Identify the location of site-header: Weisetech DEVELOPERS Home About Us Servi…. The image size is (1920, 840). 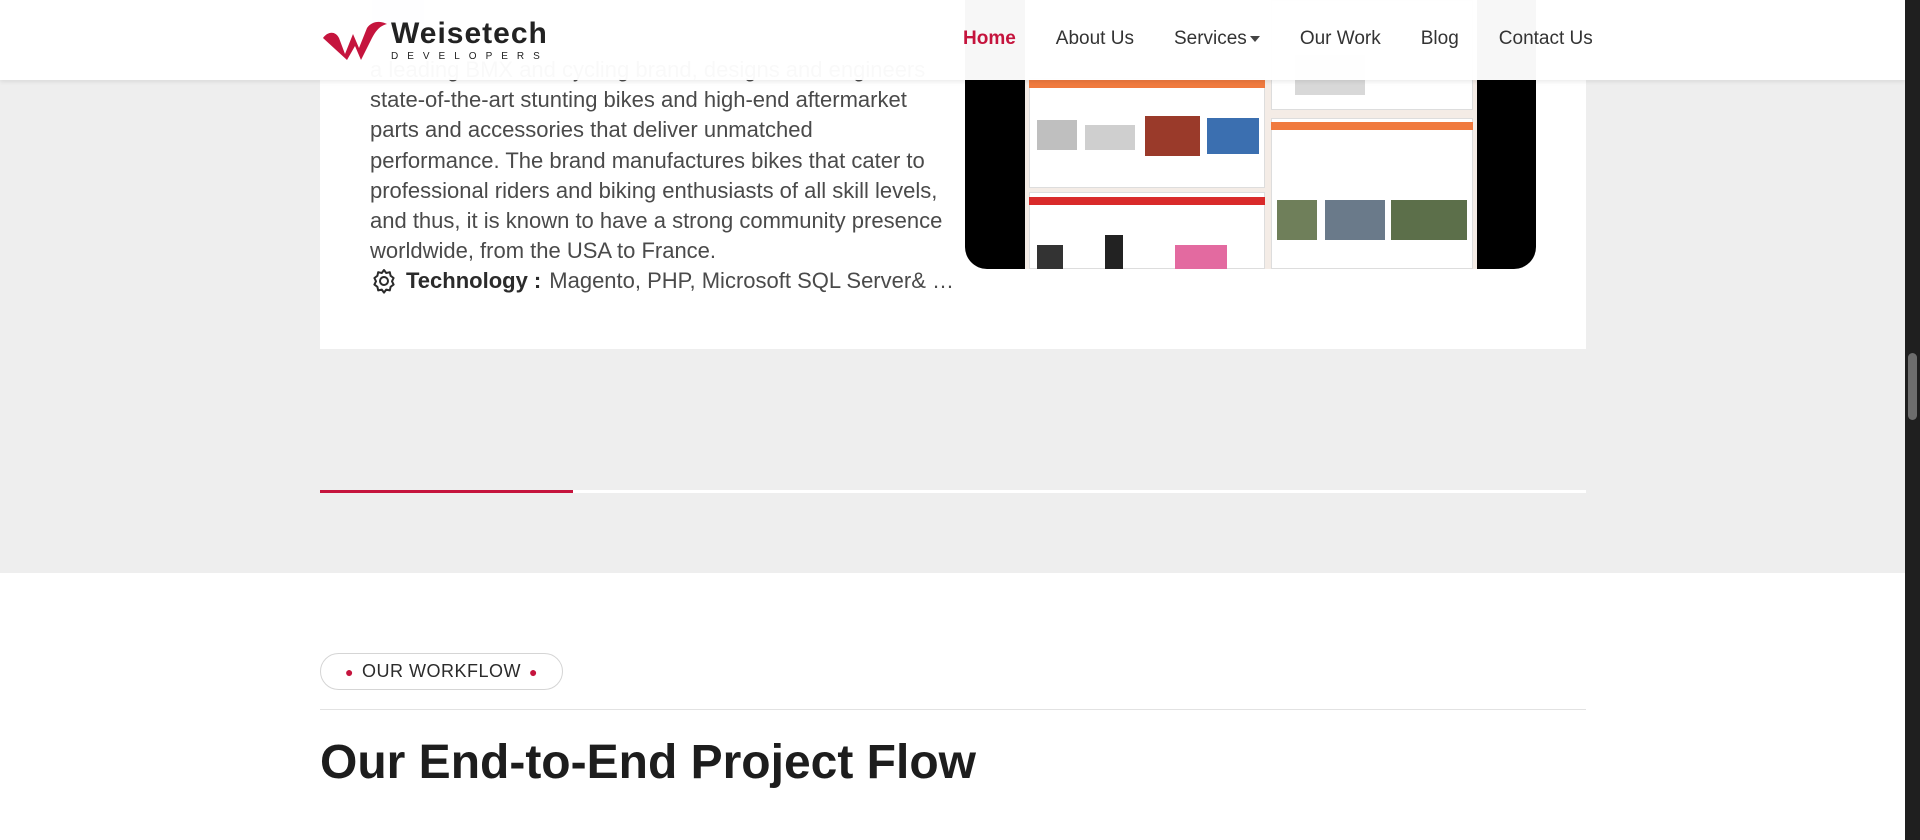
(952, 40).